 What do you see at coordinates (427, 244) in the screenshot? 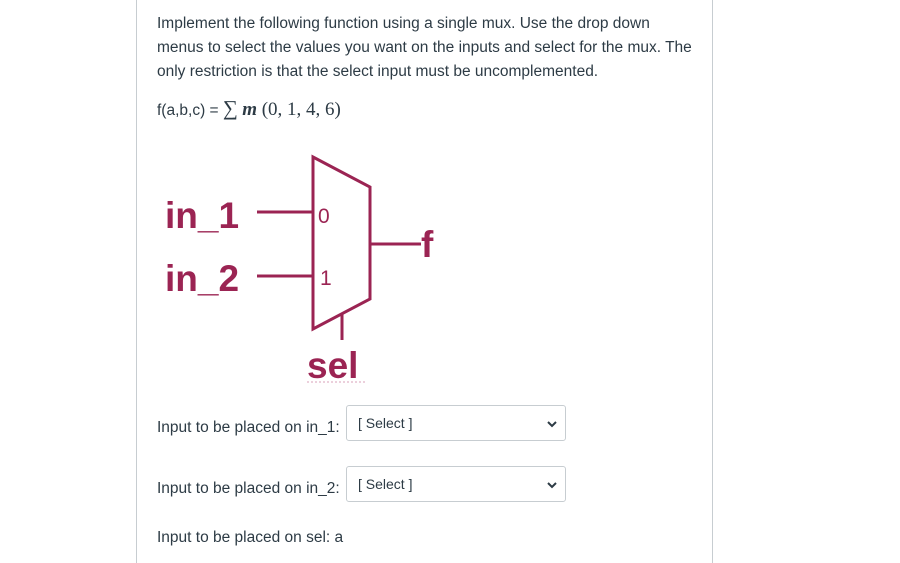
I see `output-label: f` at bounding box center [427, 244].